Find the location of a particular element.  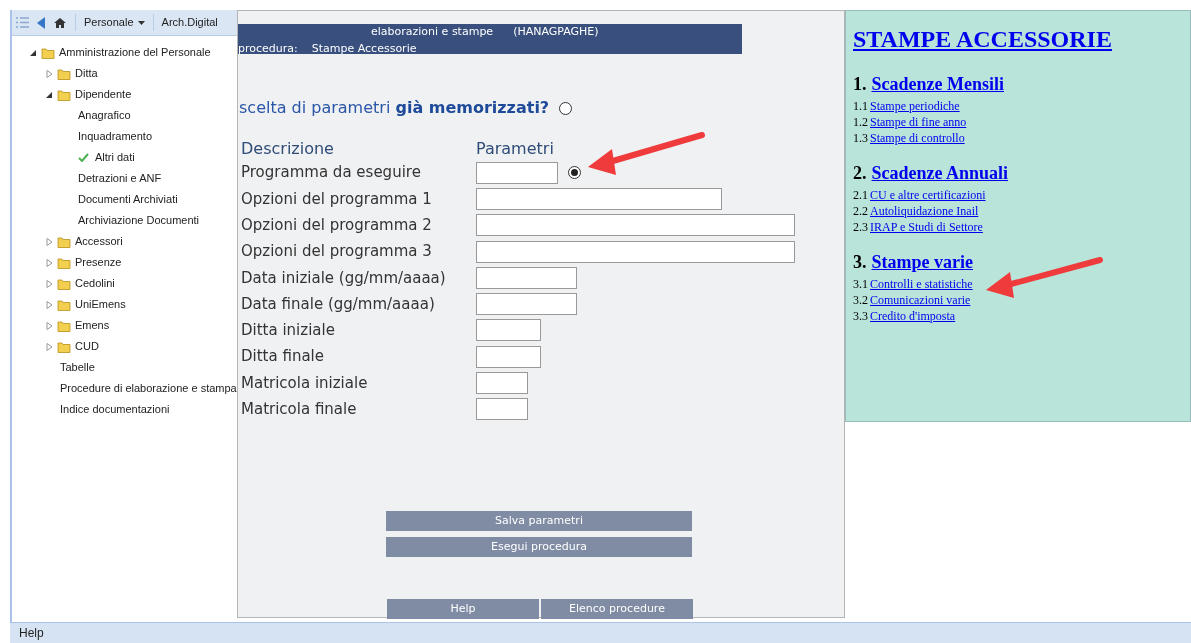

toolbar-tab: Arch.Digital is located at coordinates (185, 22).